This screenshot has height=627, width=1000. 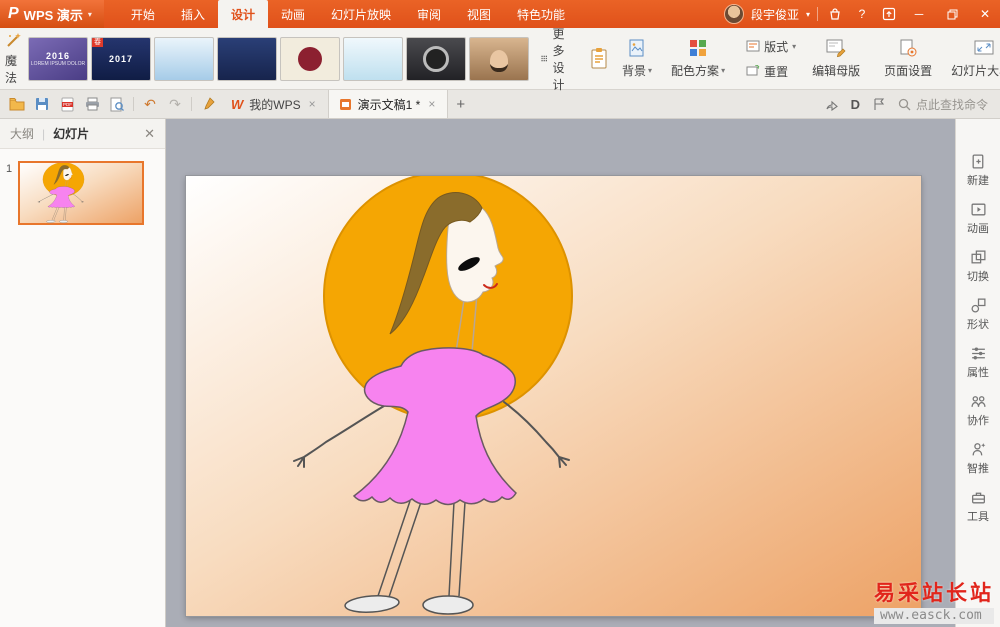 I want to click on magic-button: 魔法, so click(x=14, y=59).